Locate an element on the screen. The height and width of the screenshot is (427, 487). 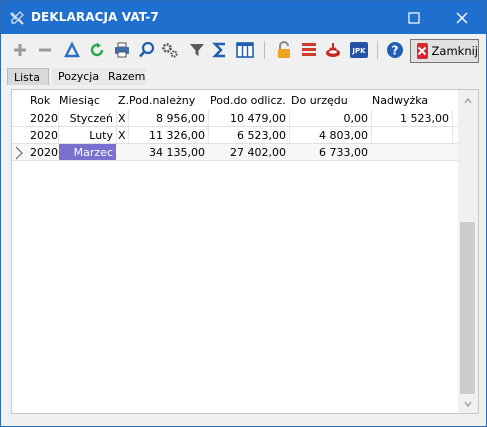
close-icon is located at coordinates (422, 51).